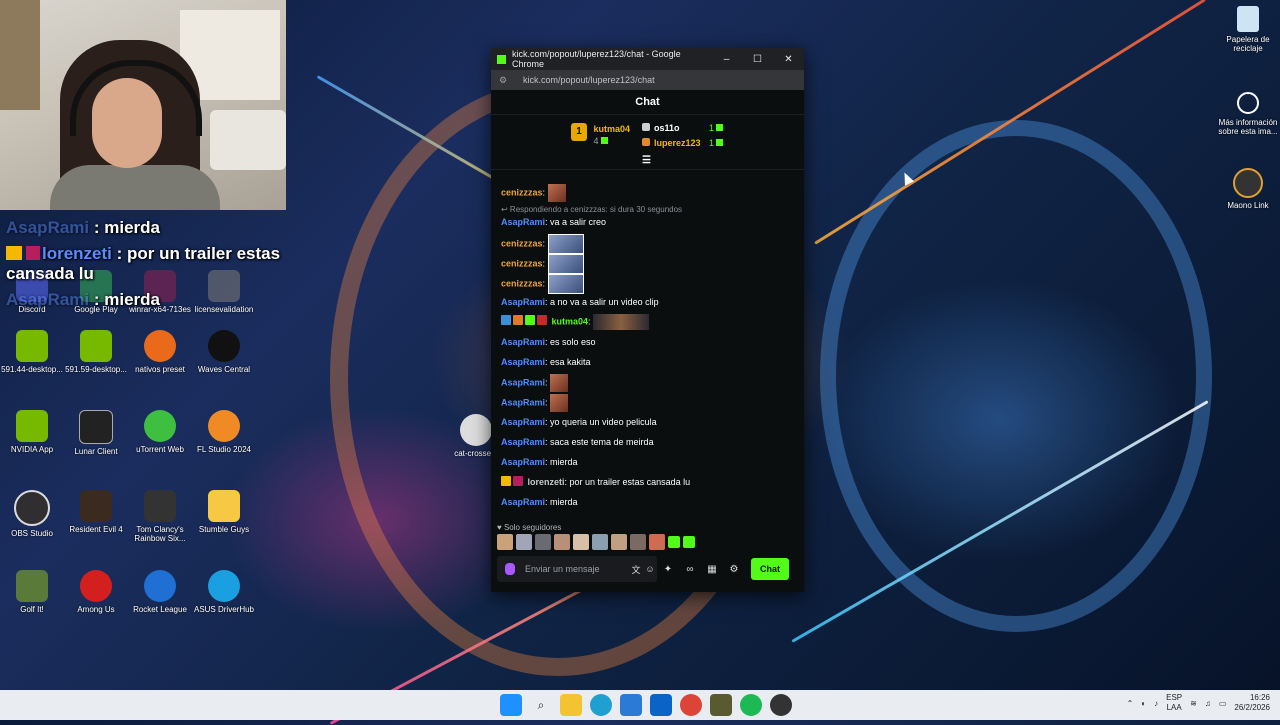 This screenshot has width=1280, height=725. I want to click on settings-icon: ⚙, so click(734, 569).